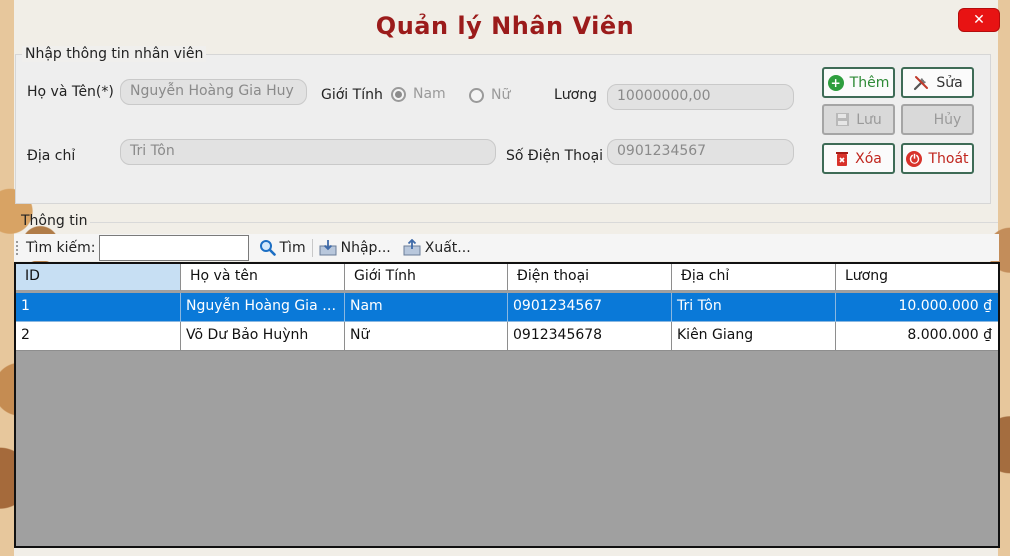 This screenshot has width=1010, height=556. Describe the element at coordinates (921, 83) in the screenshot. I see `tools-icon` at that location.